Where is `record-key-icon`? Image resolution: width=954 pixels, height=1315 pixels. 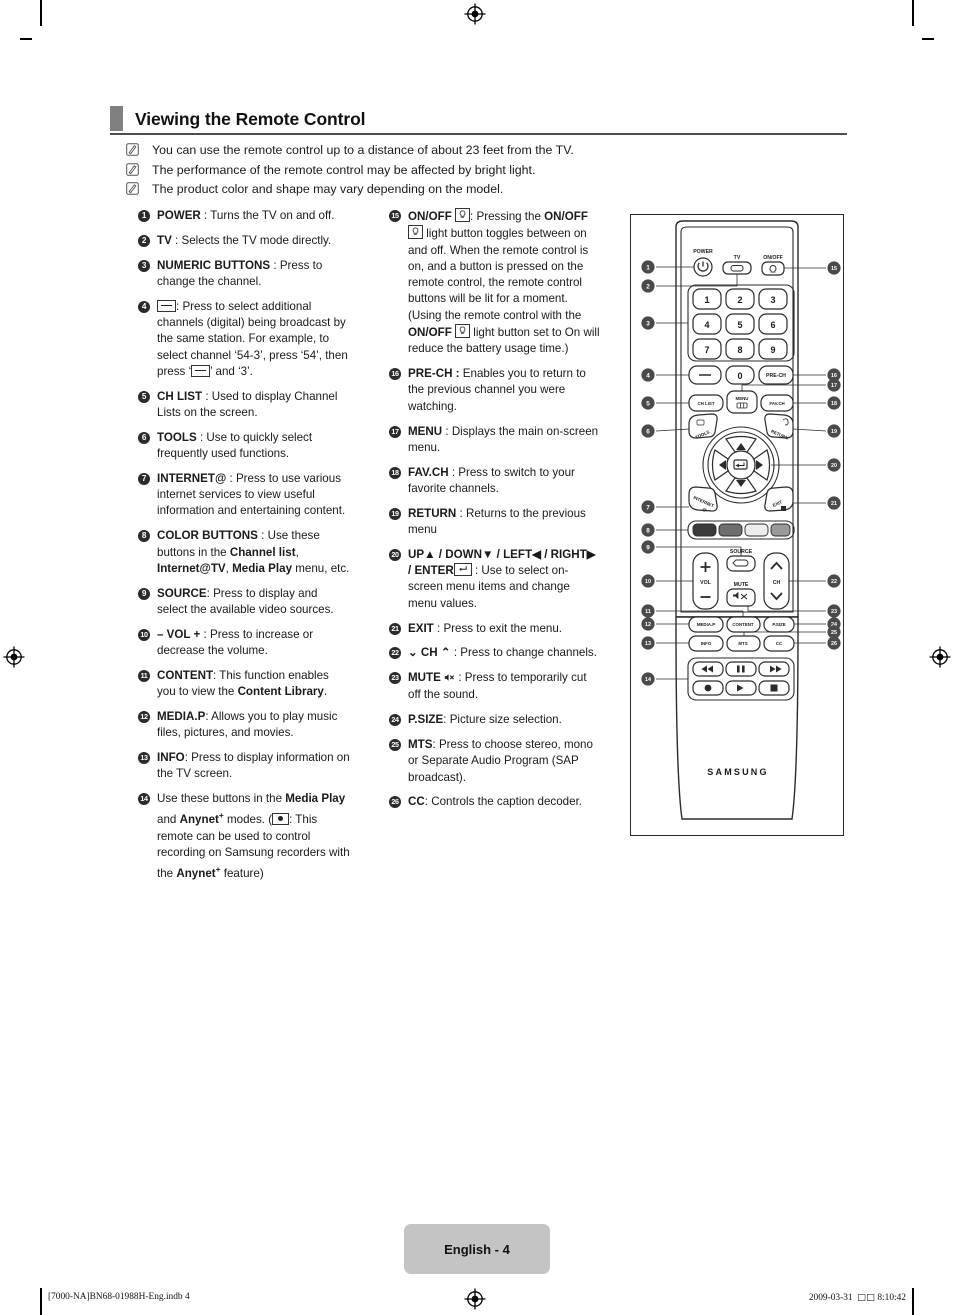 record-key-icon is located at coordinates (281, 819).